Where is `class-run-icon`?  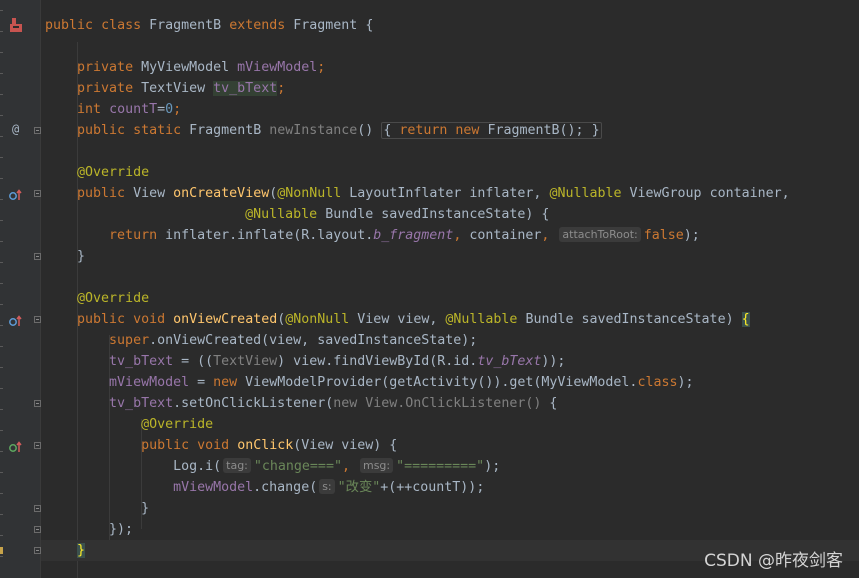
class-run-icon is located at coordinates (16, 25).